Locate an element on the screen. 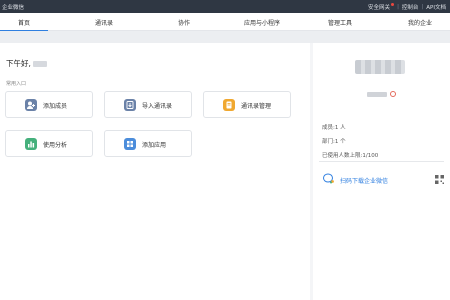  security-gateway-link: 安全网关 is located at coordinates (381, 7).